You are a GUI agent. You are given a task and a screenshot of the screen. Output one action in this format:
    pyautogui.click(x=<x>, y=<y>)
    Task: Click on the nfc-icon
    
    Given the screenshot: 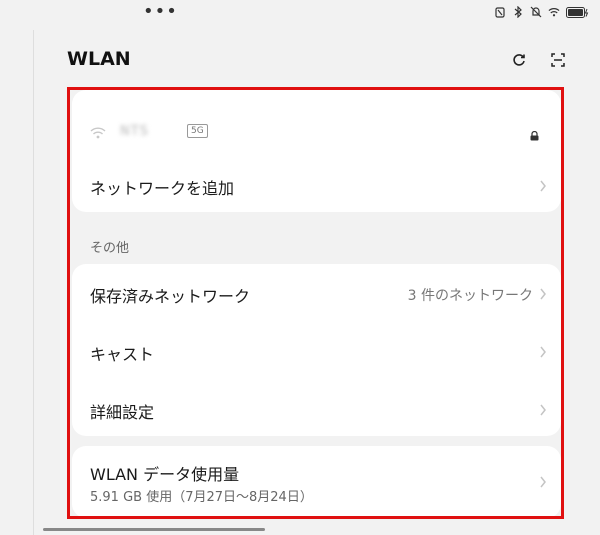 What is the action you would take?
    pyautogui.click(x=500, y=12)
    